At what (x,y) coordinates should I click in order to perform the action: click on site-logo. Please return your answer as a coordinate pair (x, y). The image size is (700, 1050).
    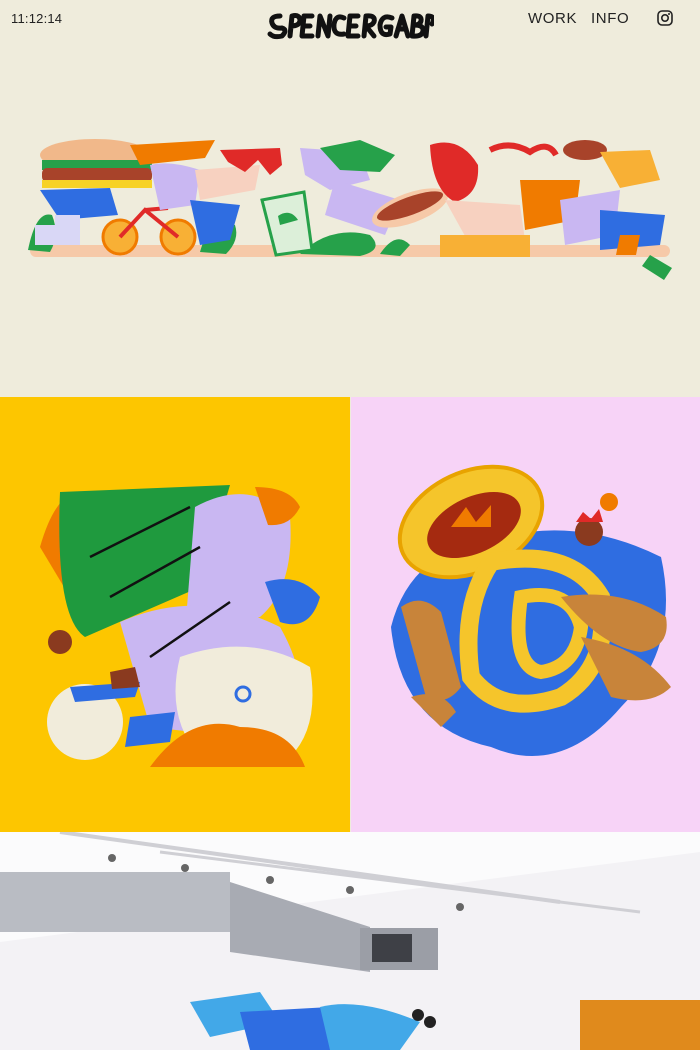
    Looking at the image, I should click on (350, 24).